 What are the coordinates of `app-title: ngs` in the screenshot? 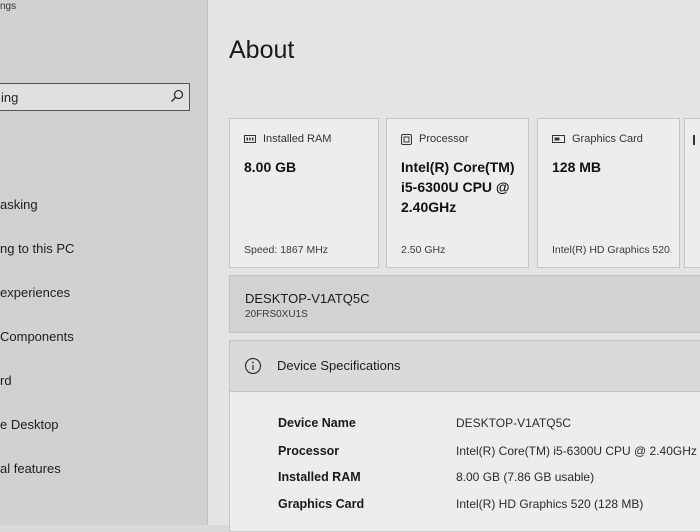 It's located at (8, 6).